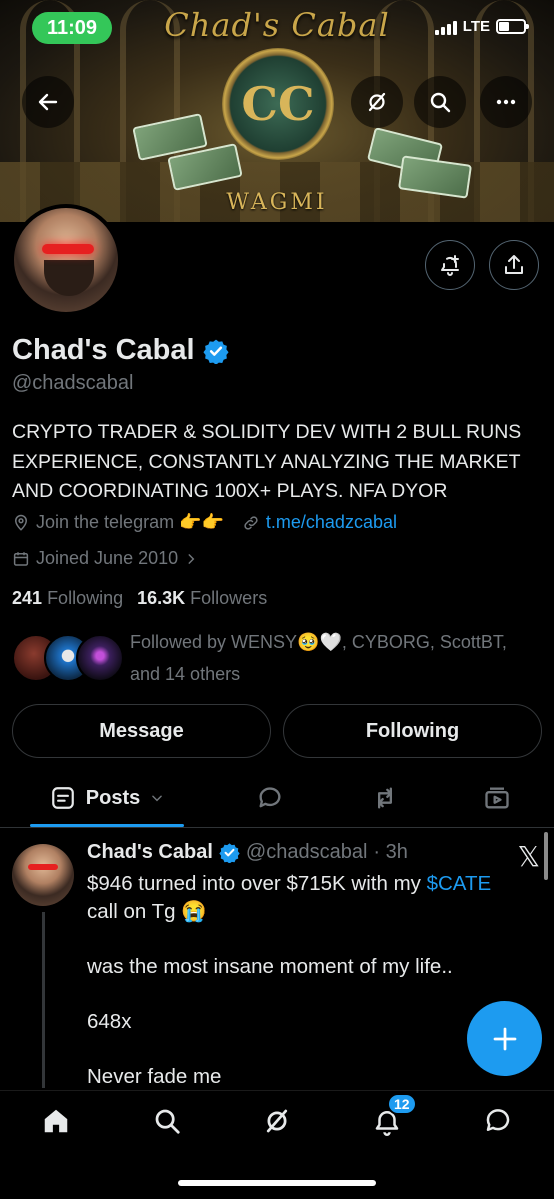 The height and width of the screenshot is (1199, 554). I want to click on followers-count-link: 16.3K Followers, so click(202, 598).